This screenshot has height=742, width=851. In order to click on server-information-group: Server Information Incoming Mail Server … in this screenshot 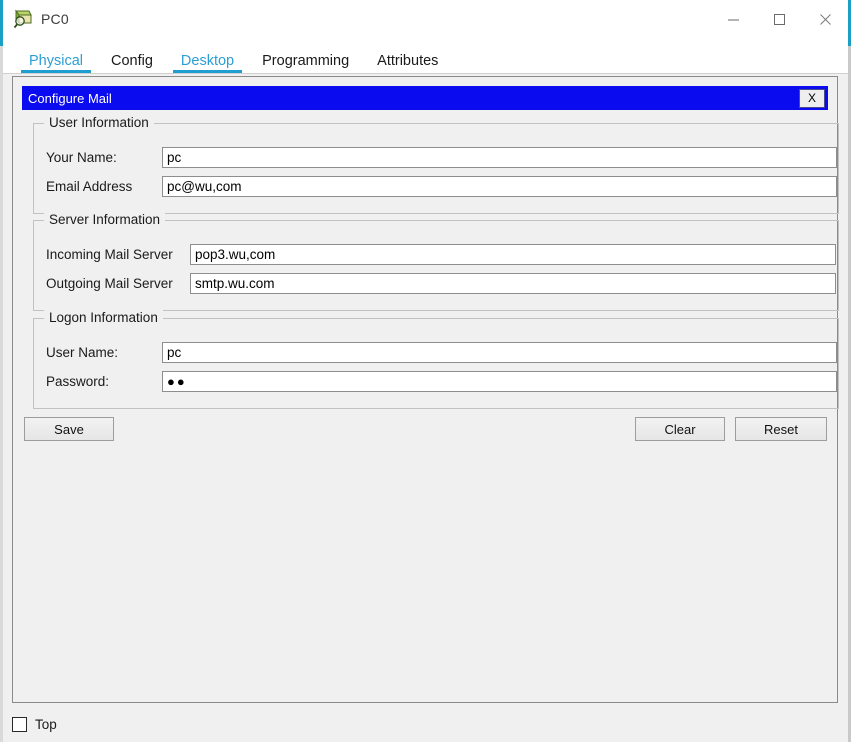, I will do `click(436, 261)`.